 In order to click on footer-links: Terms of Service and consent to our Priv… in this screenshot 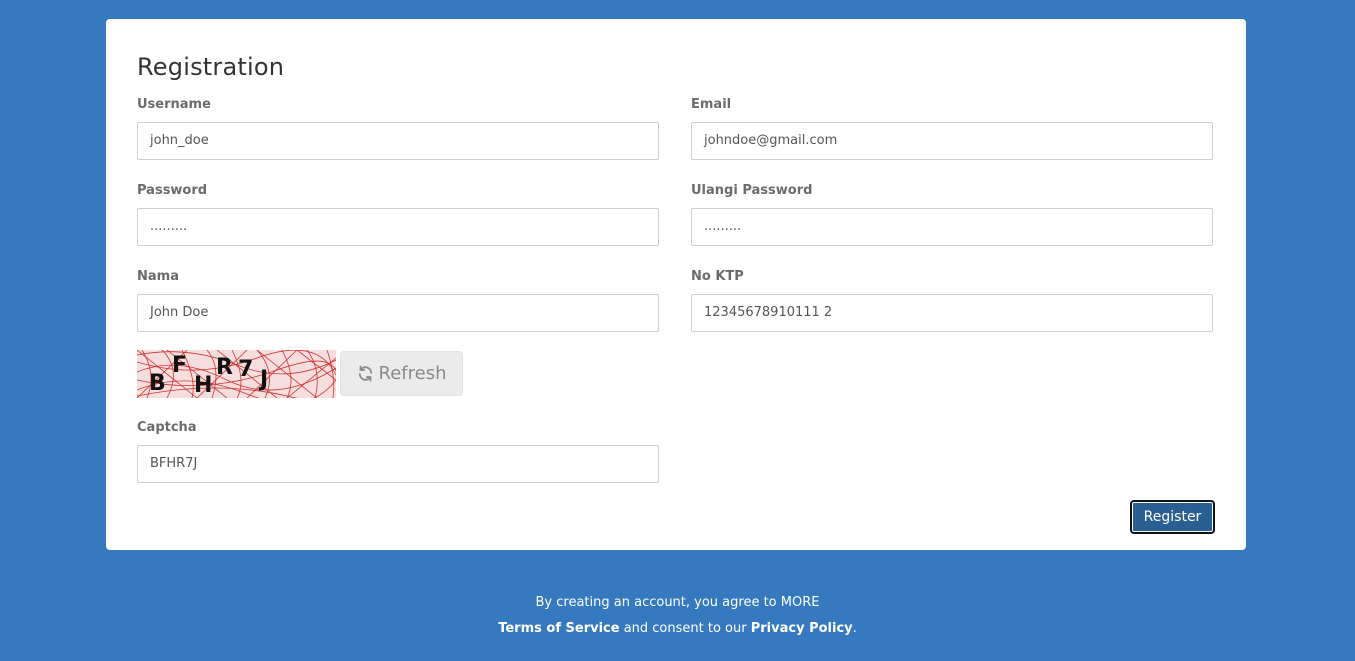, I will do `click(677, 628)`.